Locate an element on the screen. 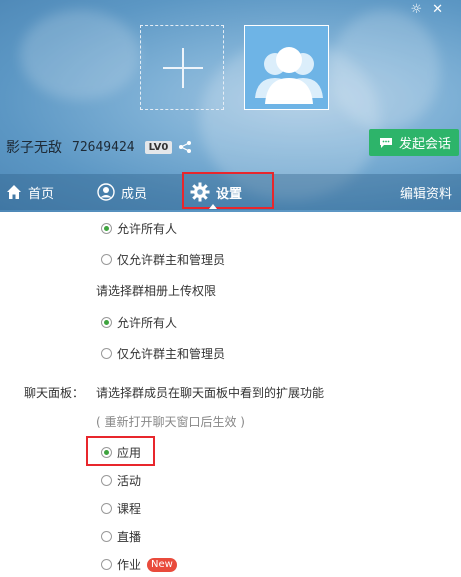 Image resolution: width=461 pixels, height=577 pixels. tab-home: 首页 is located at coordinates (30, 192).